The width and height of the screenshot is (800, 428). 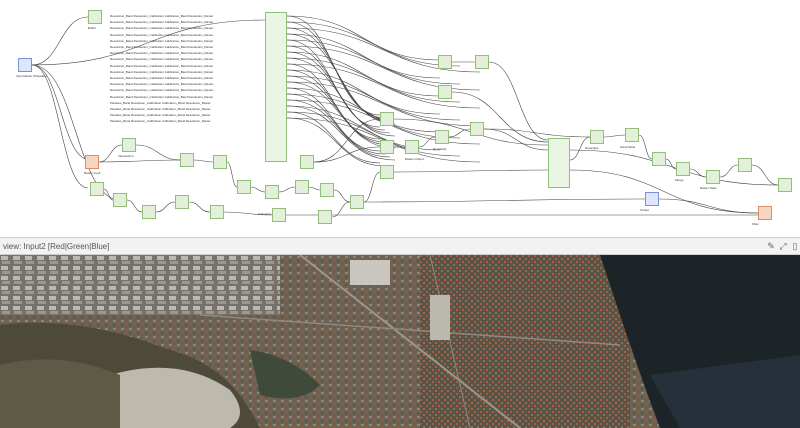 I want to click on merge-node, so click(x=559, y=163).